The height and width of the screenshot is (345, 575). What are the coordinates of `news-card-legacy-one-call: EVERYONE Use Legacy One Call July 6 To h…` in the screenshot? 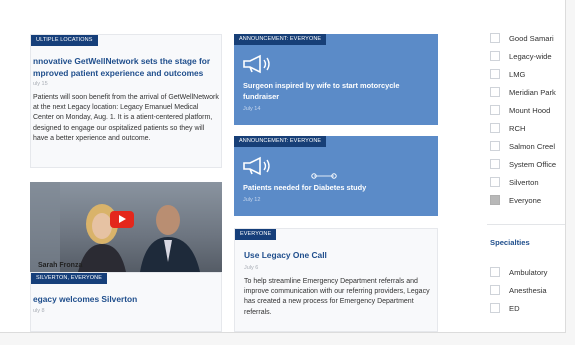 It's located at (336, 280).